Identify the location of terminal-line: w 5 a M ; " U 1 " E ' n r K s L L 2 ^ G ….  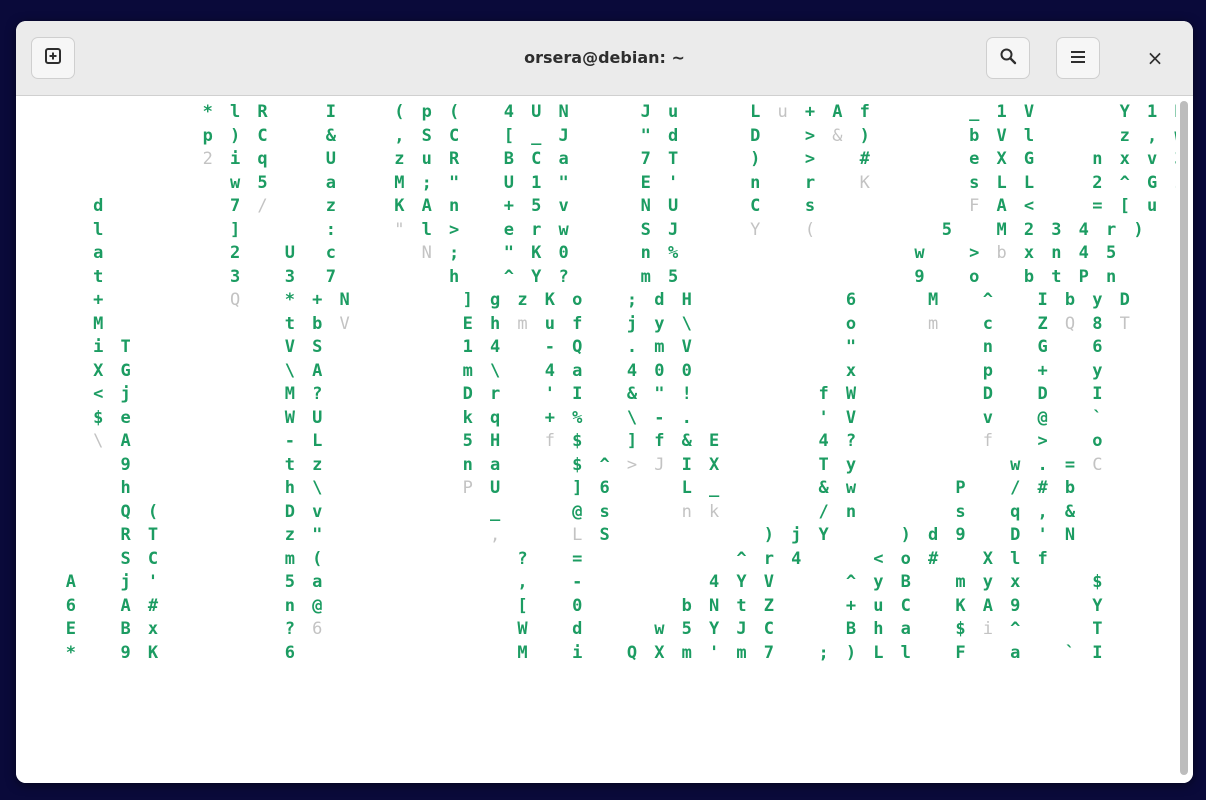
(620, 184).